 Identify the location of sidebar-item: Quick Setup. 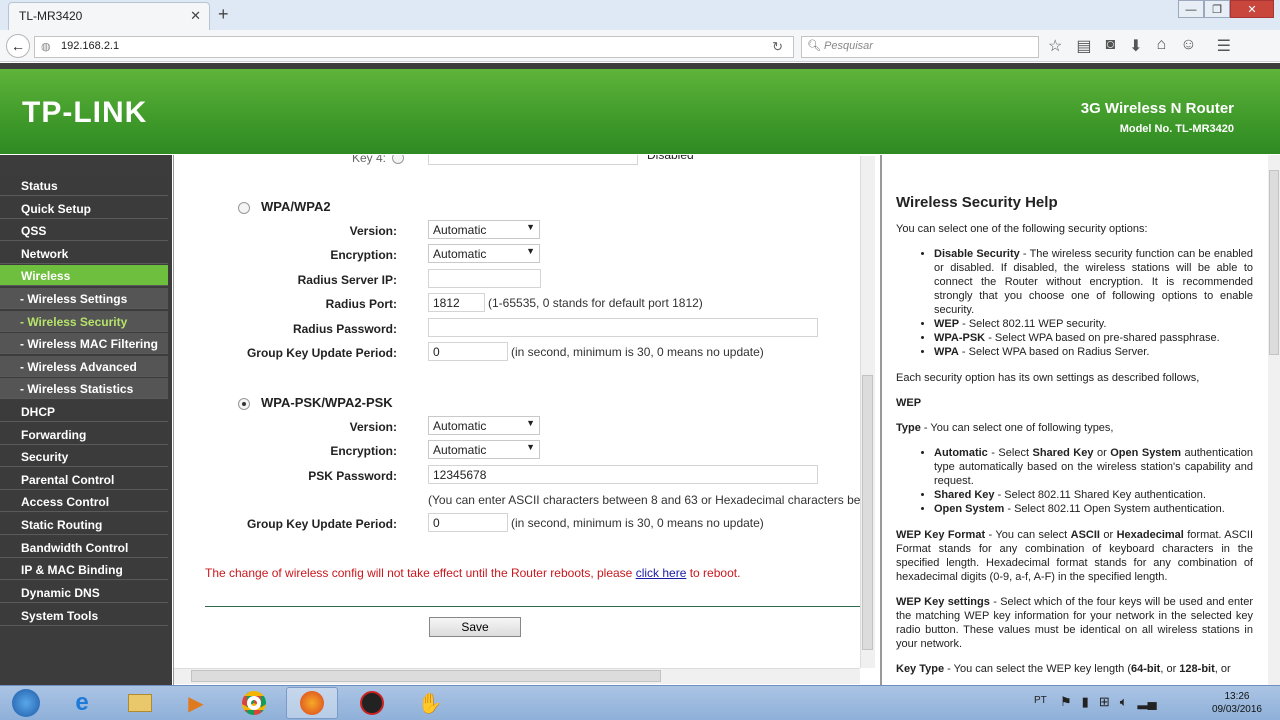
(84, 208).